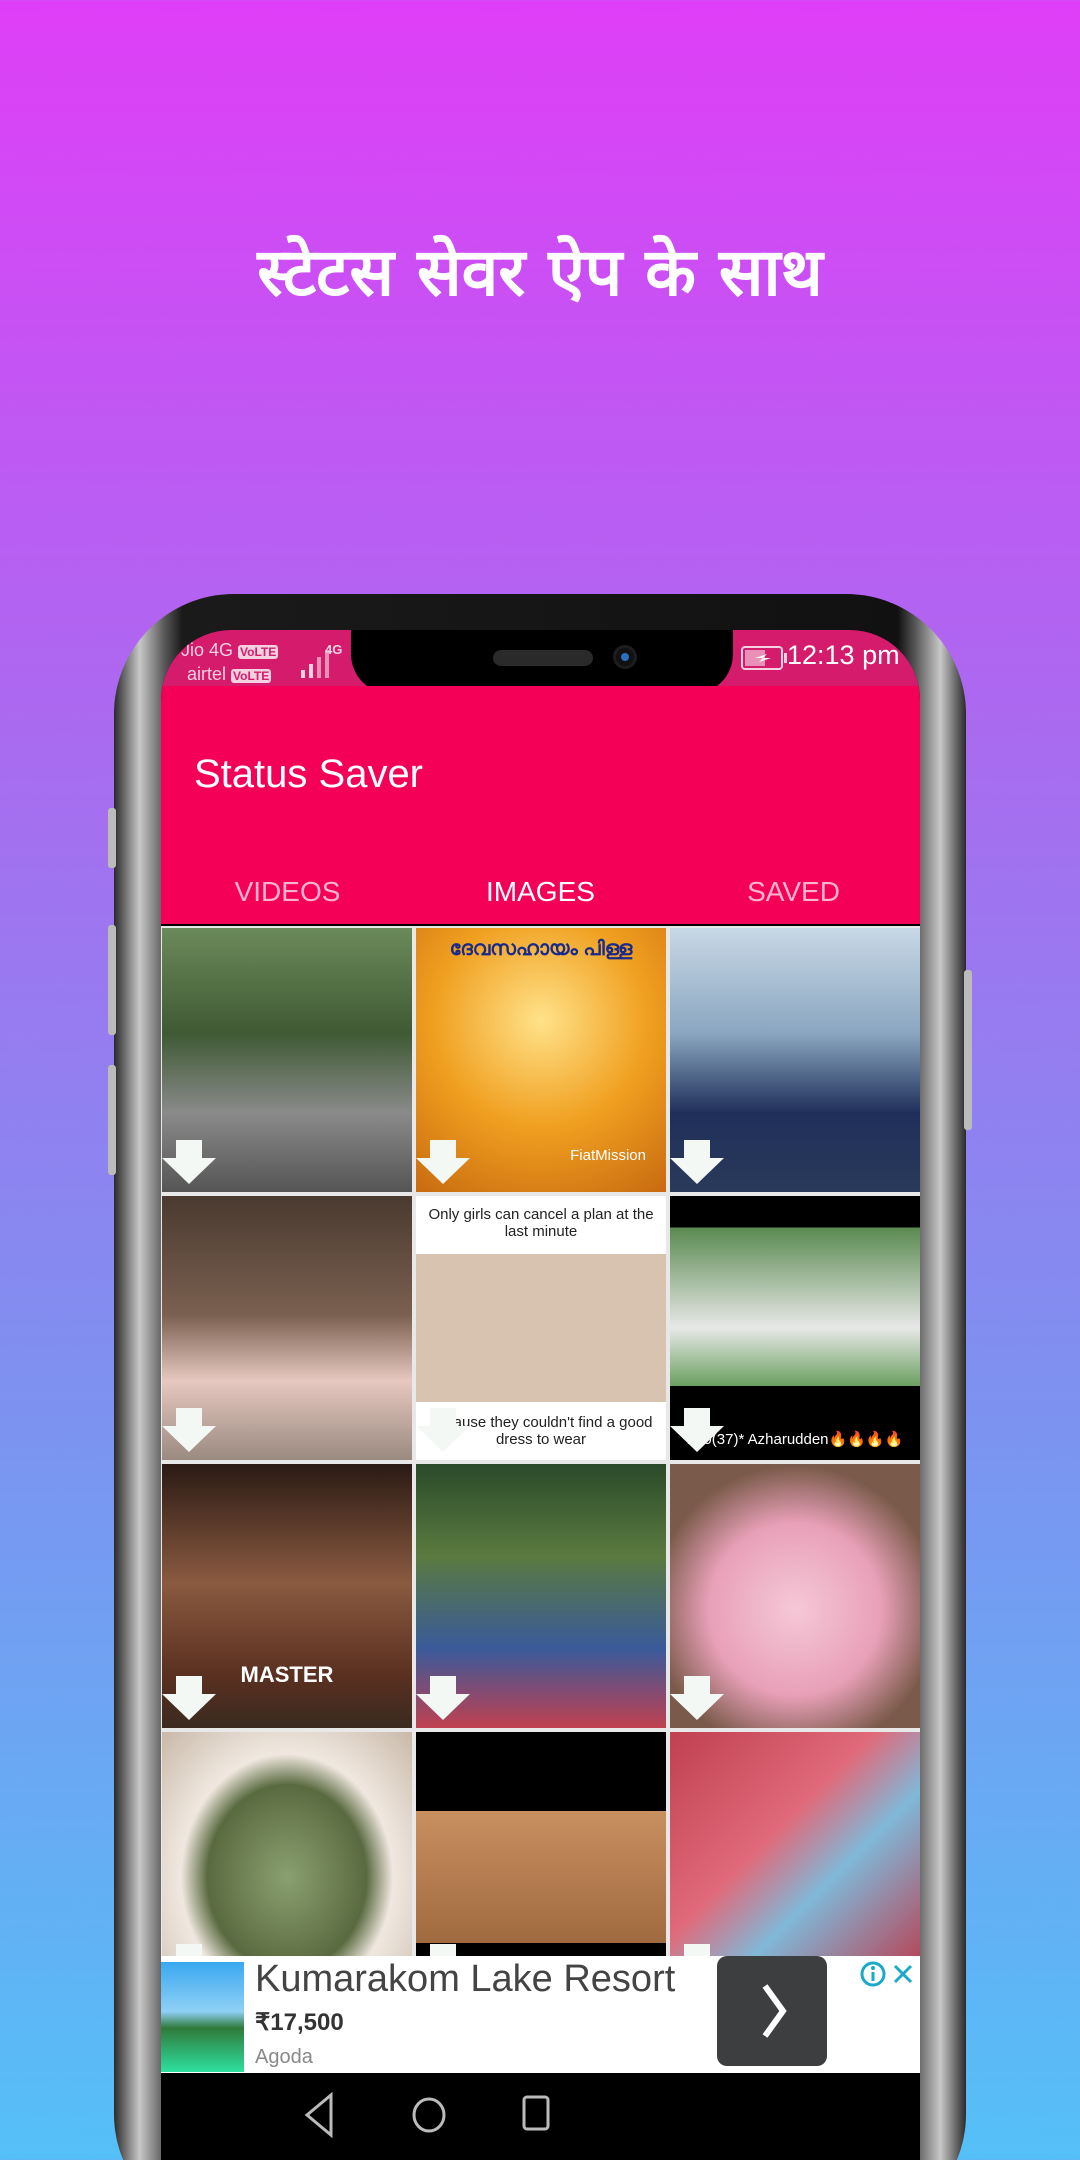 This screenshot has height=2160, width=1080. I want to click on recents-icon, so click(536, 2115).